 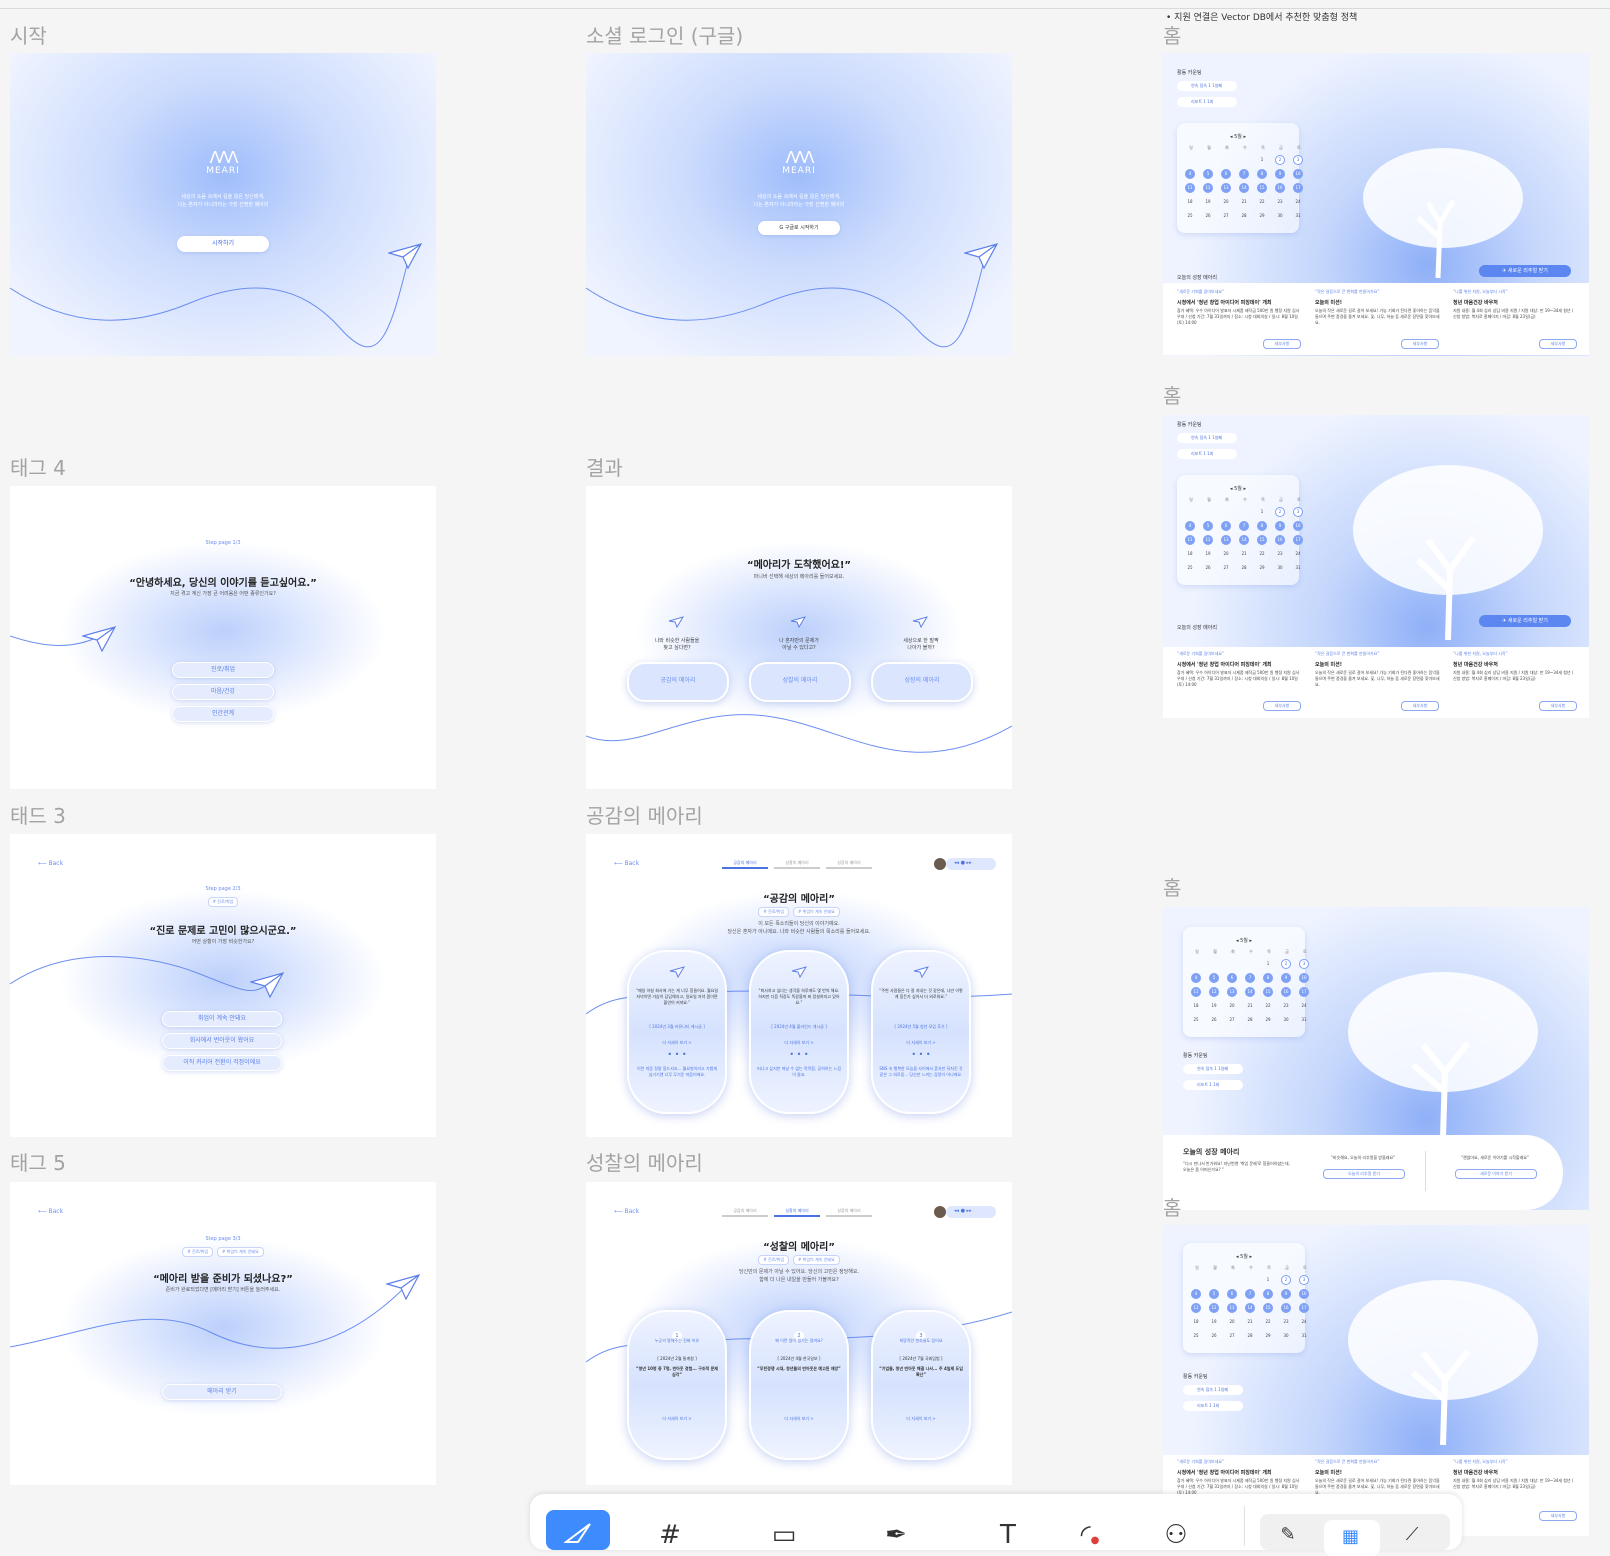 I want to click on google-login-button: G 구글로 시작하기, so click(x=799, y=228).